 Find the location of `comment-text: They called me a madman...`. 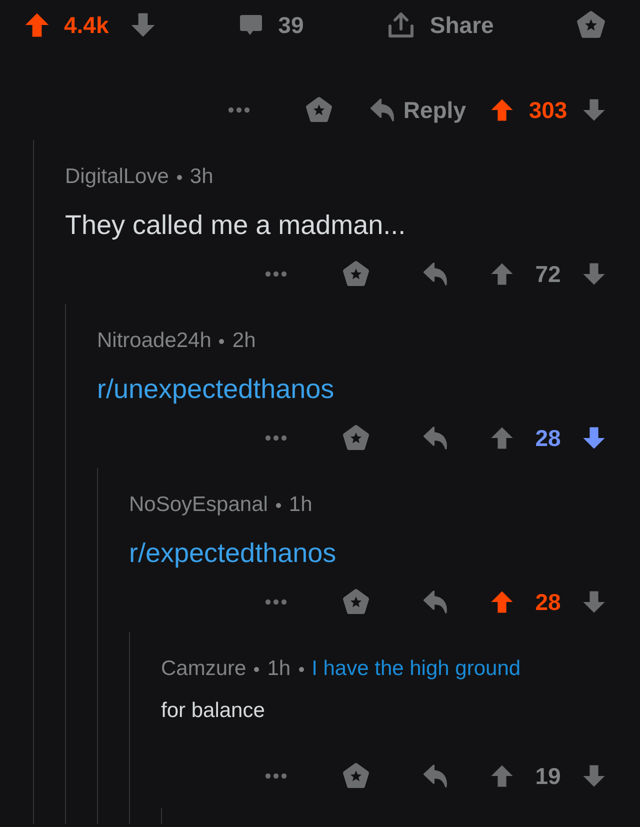

comment-text: They called me a madman... is located at coordinates (236, 225).